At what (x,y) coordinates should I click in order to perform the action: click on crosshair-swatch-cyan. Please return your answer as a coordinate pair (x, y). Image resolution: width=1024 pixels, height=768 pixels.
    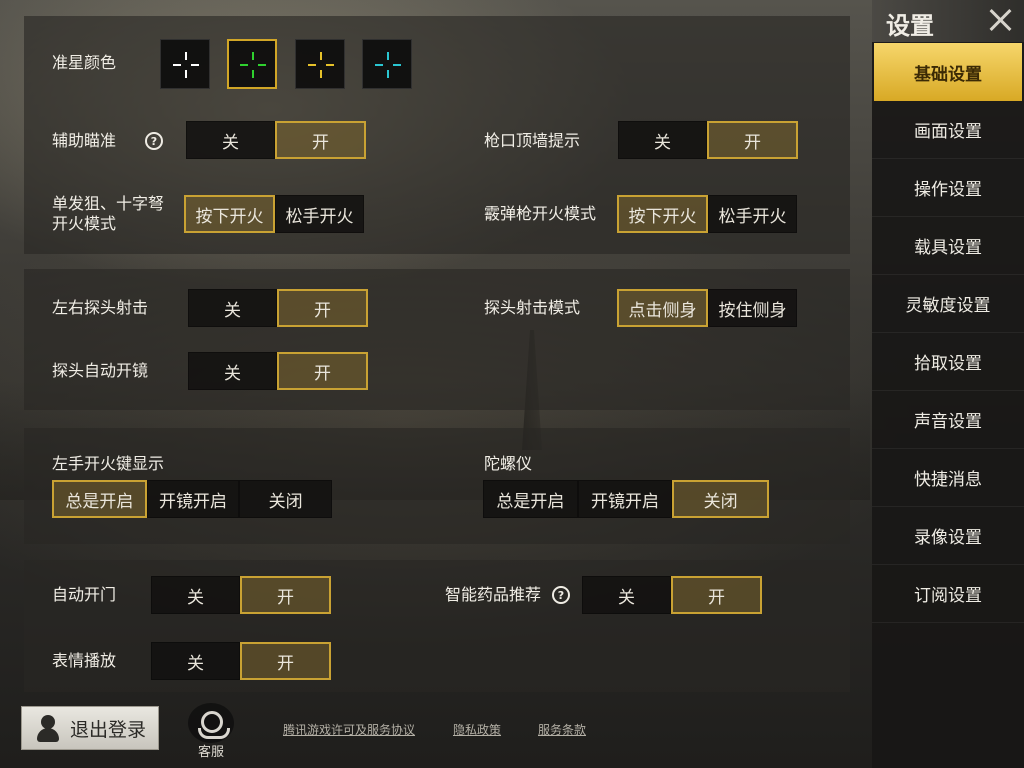
    Looking at the image, I should click on (387, 64).